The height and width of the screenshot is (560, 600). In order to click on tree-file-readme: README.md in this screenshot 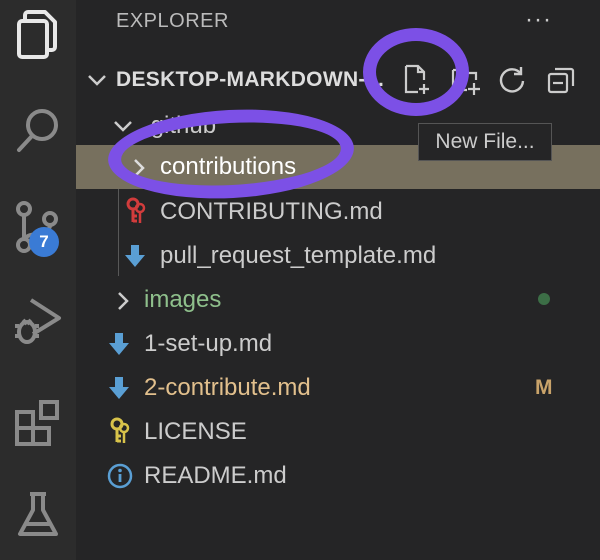, I will do `click(338, 476)`.